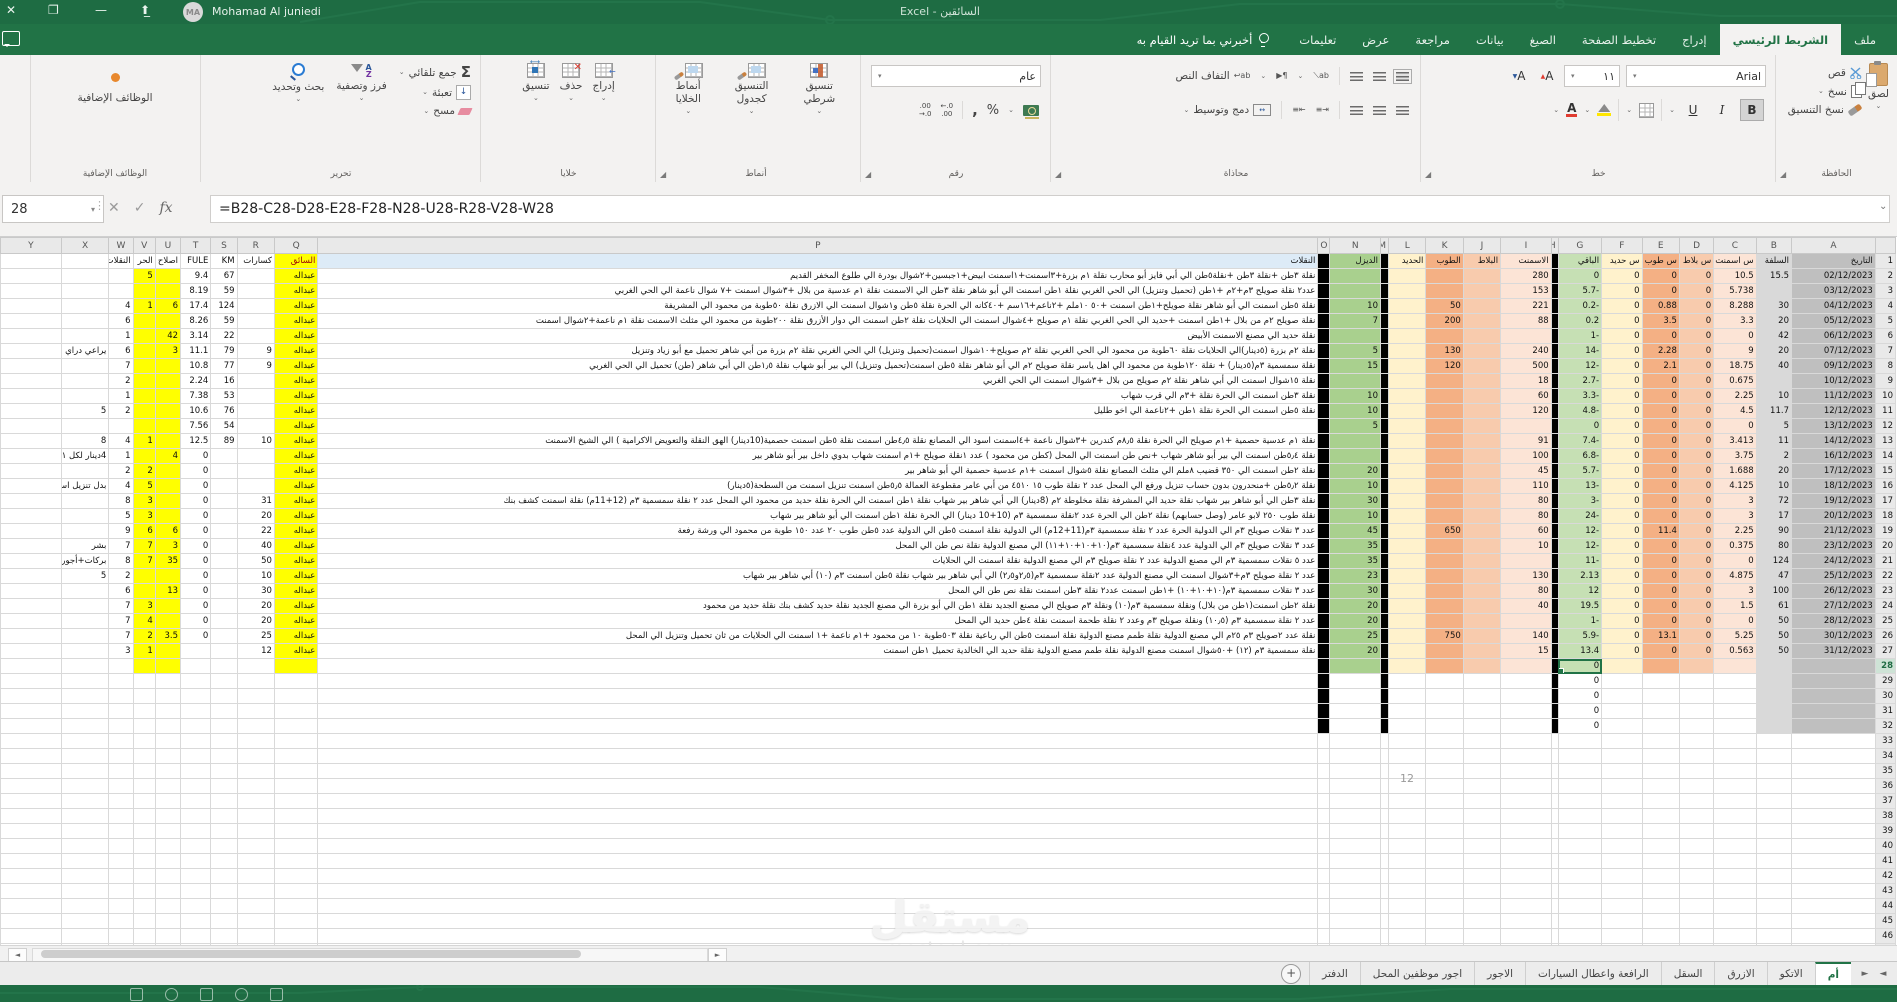 This screenshot has height=1002, width=1897. Describe the element at coordinates (1324, 636) in the screenshot. I see `cell-O26` at that location.